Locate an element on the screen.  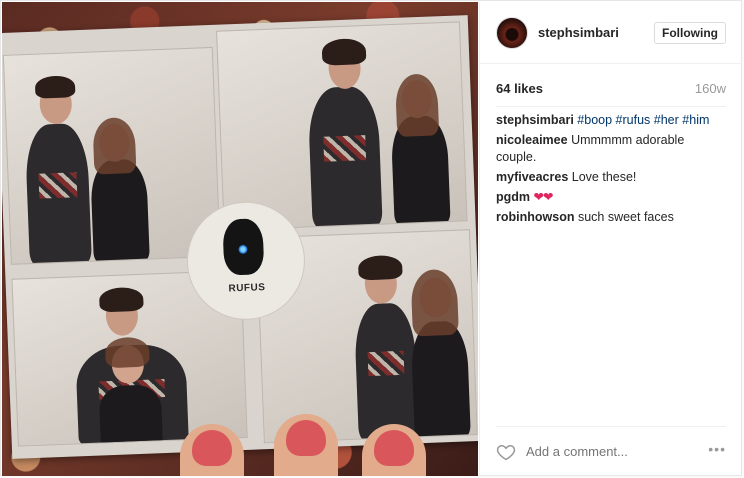
more-options-icon: ••• is located at coordinates (717, 449).